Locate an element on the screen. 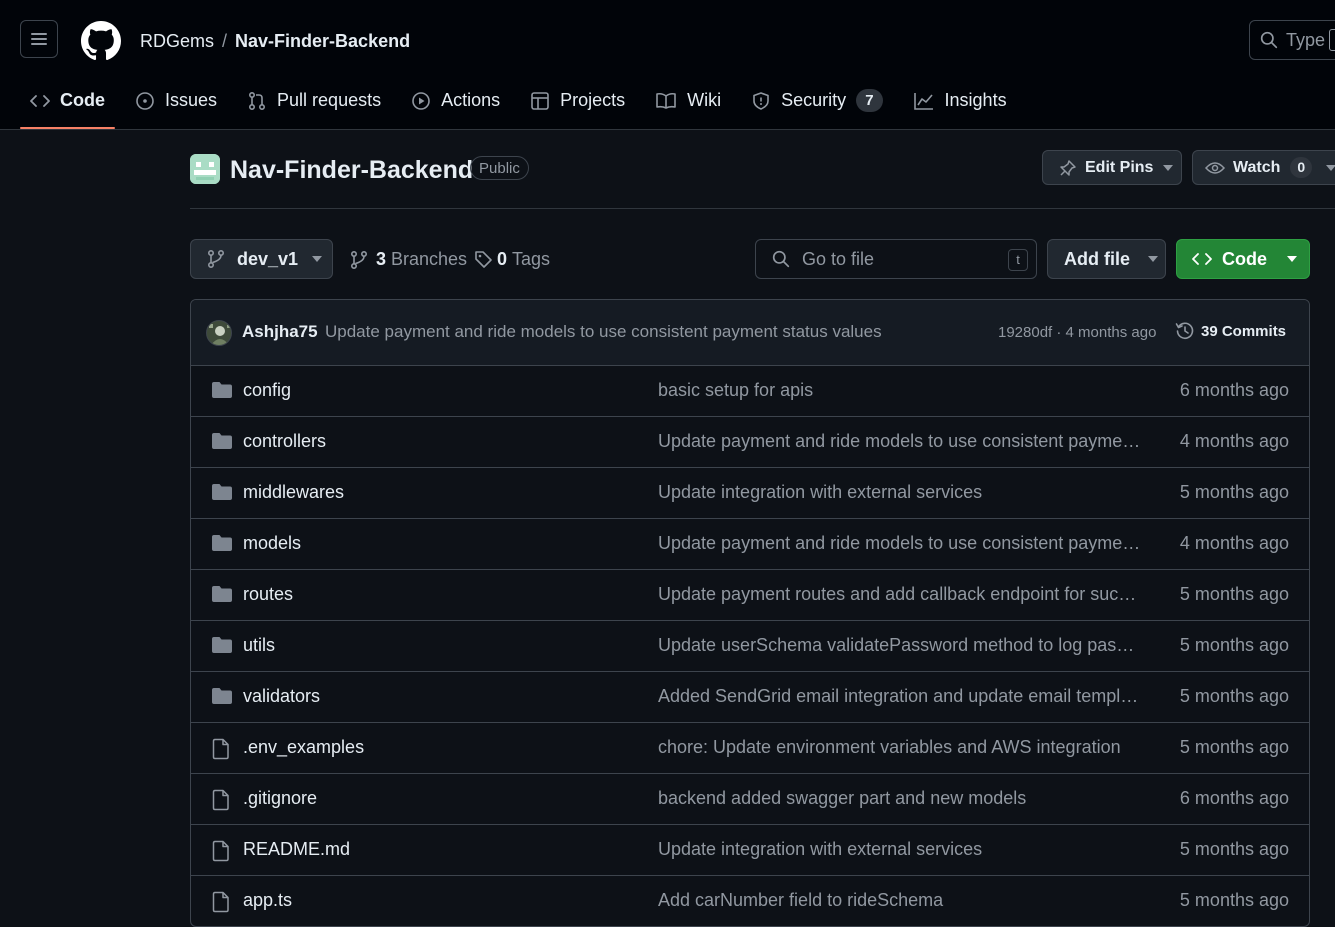  watch-label: Watch is located at coordinates (1257, 167).